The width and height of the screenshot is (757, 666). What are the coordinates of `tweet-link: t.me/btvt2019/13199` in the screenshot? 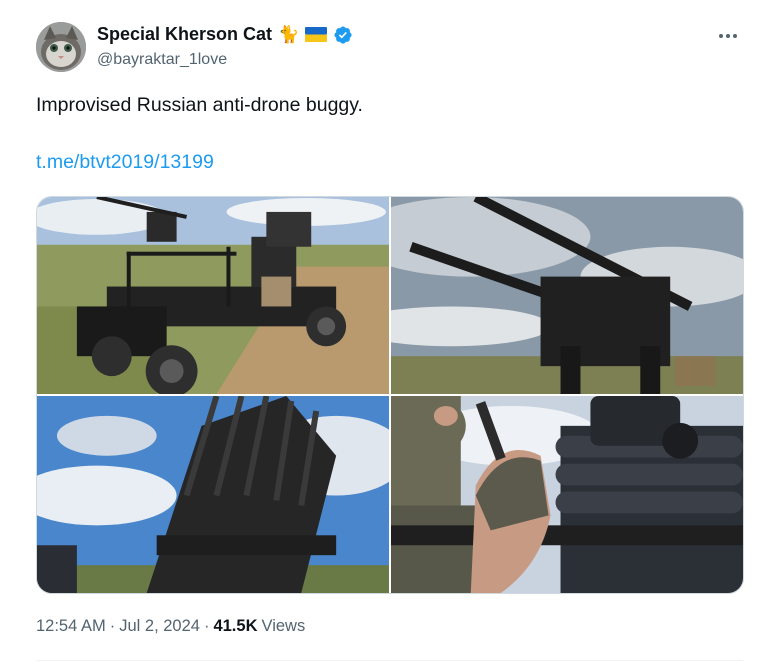 It's located at (125, 162).